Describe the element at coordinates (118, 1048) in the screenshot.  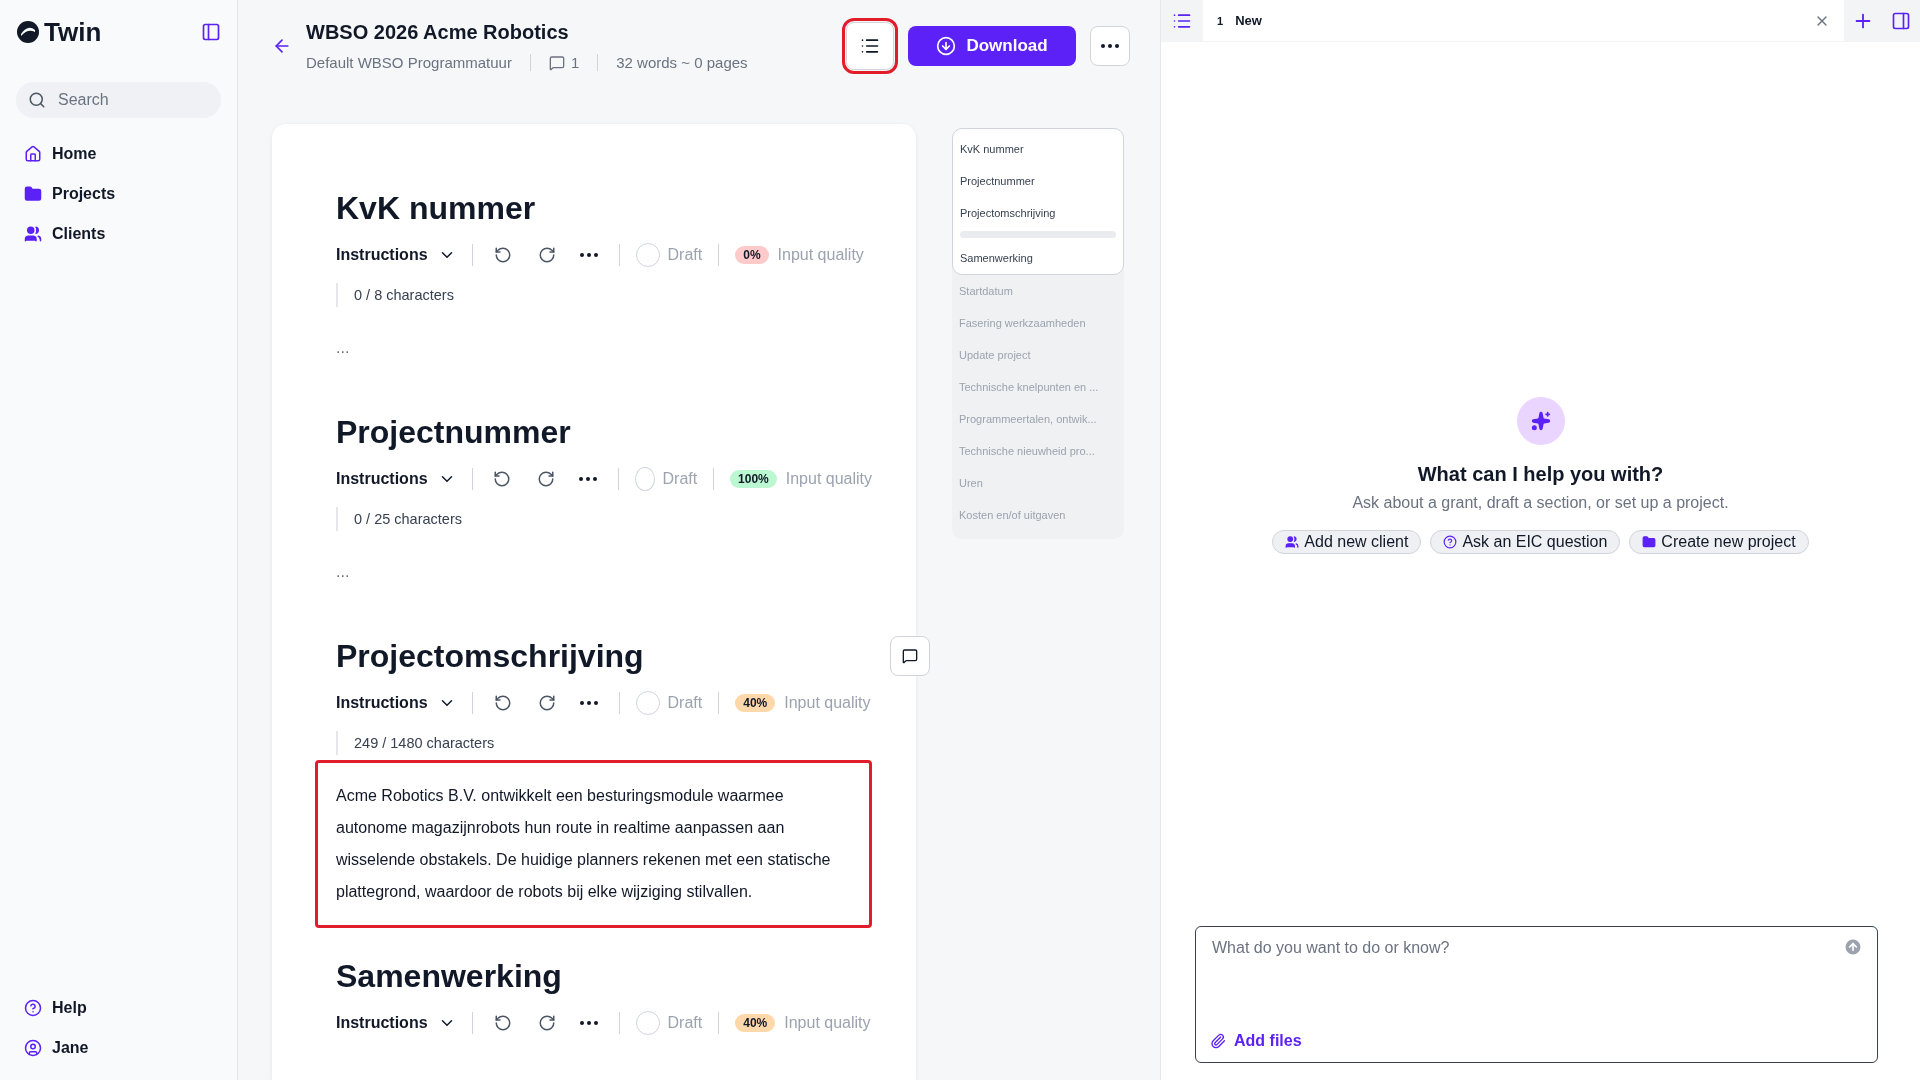
I see `nav-item: Jane` at that location.